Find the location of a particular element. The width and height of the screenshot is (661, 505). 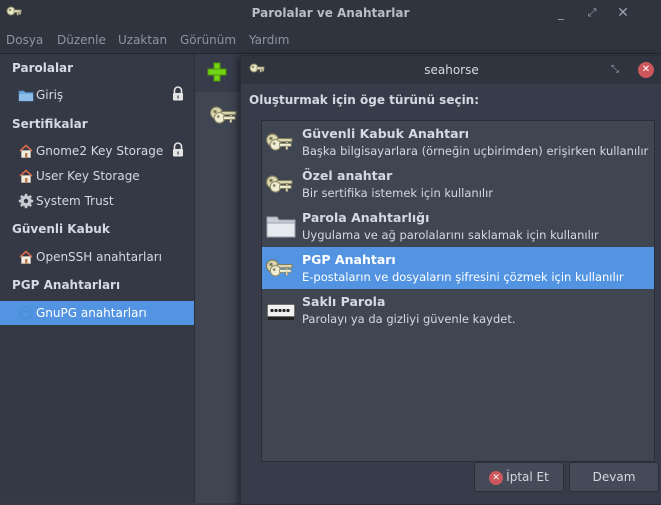

sidebar-item-system-trust: System Trust is located at coordinates (97, 201).